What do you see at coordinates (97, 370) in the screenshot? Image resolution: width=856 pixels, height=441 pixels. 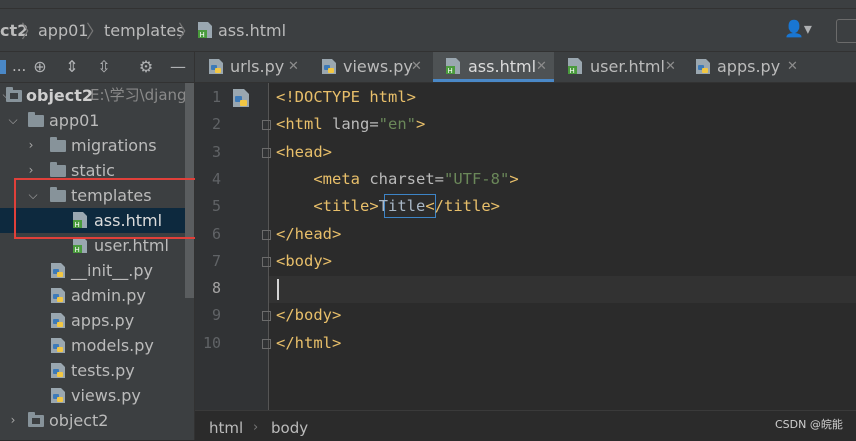 I see `tree-item-tests-py: tests.py` at bounding box center [97, 370].